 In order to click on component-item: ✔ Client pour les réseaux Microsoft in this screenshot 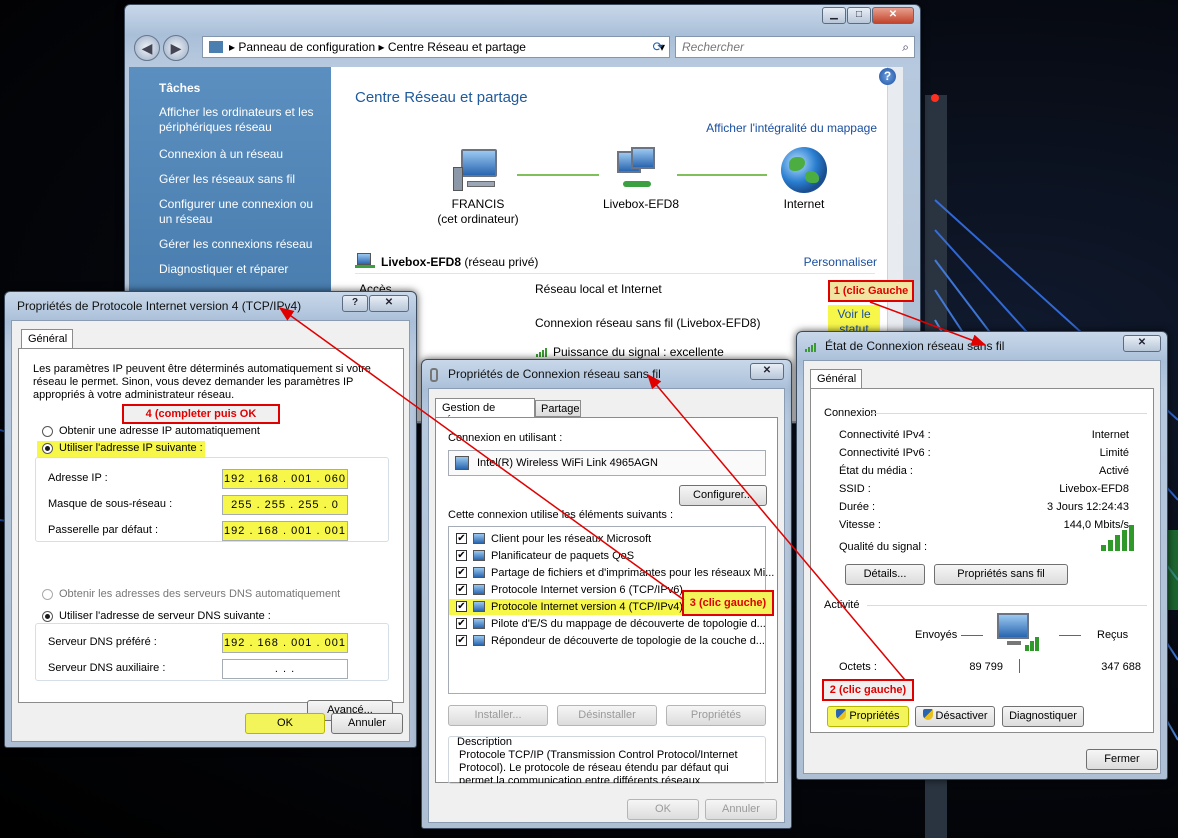, I will do `click(607, 539)`.